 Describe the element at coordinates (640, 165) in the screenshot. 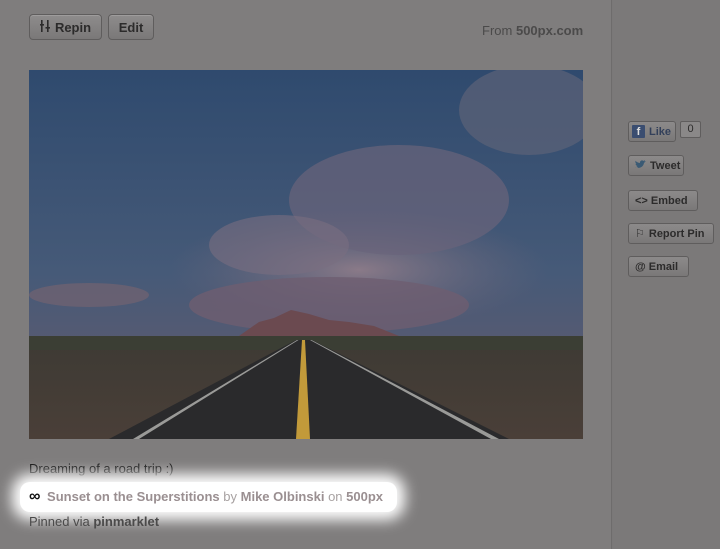

I see `twitter-bird-icon` at that location.